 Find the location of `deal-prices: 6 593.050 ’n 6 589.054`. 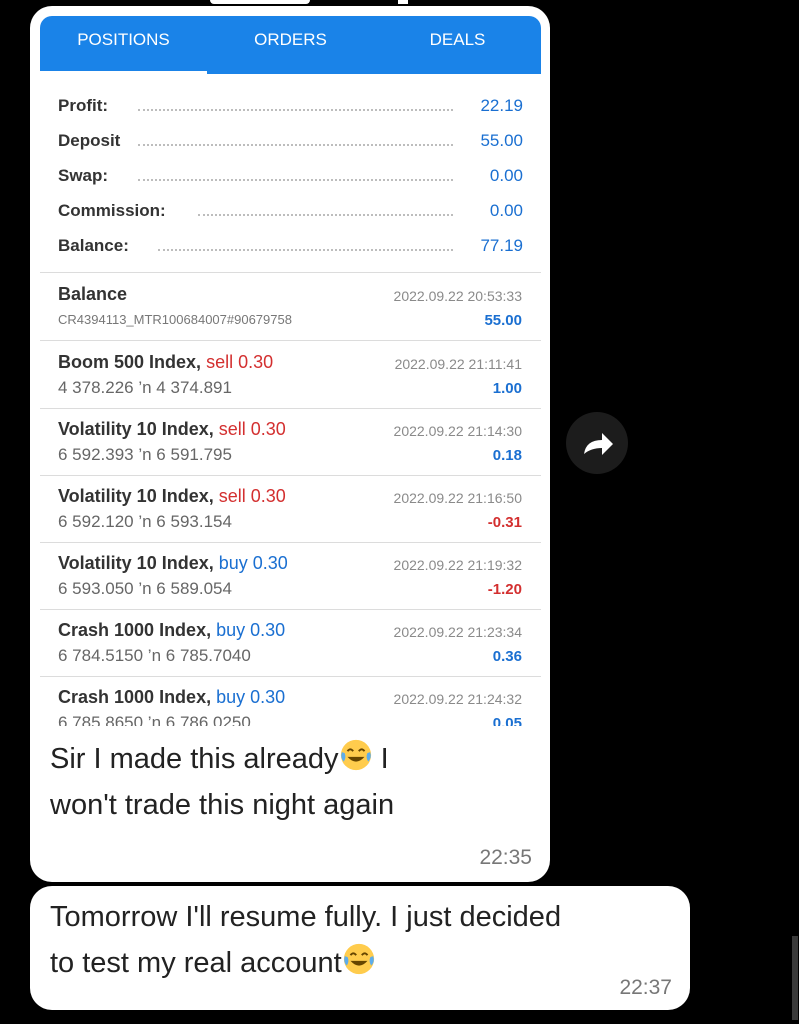

deal-prices: 6 593.050 ’n 6 589.054 is located at coordinates (145, 588).